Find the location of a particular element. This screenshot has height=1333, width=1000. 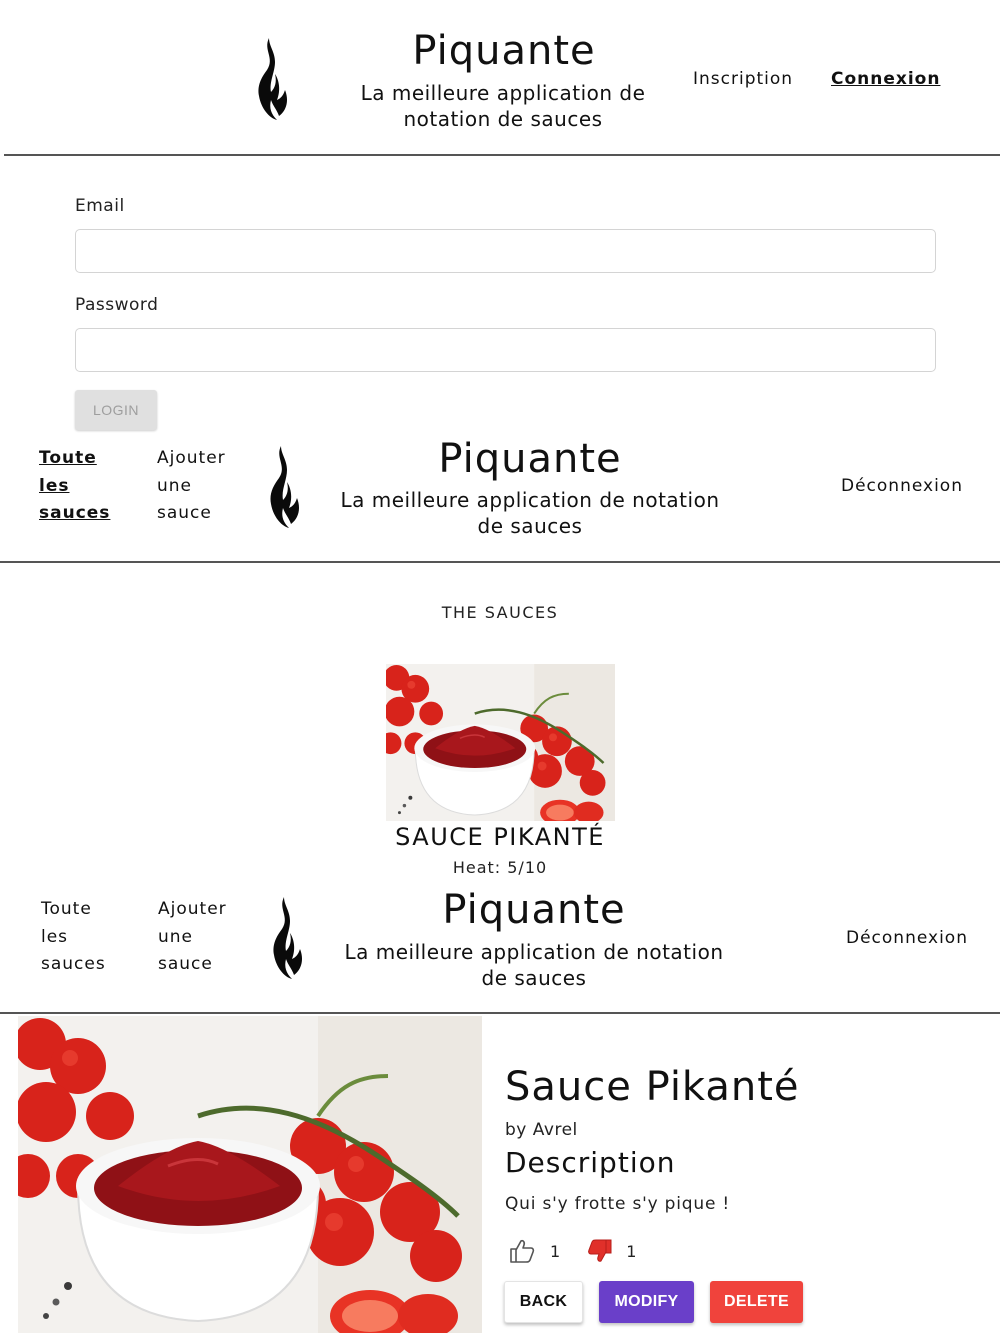

modify-button: MODIFY is located at coordinates (646, 1302).